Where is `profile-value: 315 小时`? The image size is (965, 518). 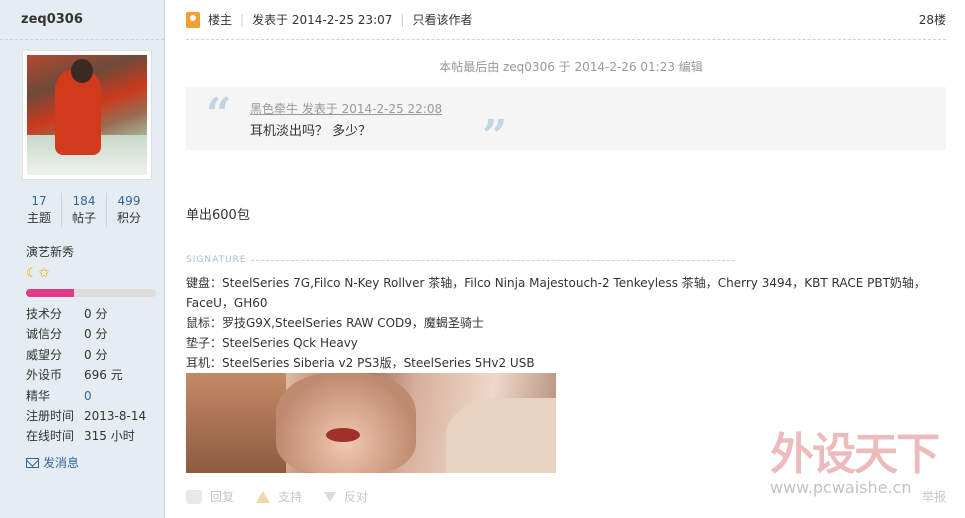 profile-value: 315 小时 is located at coordinates (109, 436).